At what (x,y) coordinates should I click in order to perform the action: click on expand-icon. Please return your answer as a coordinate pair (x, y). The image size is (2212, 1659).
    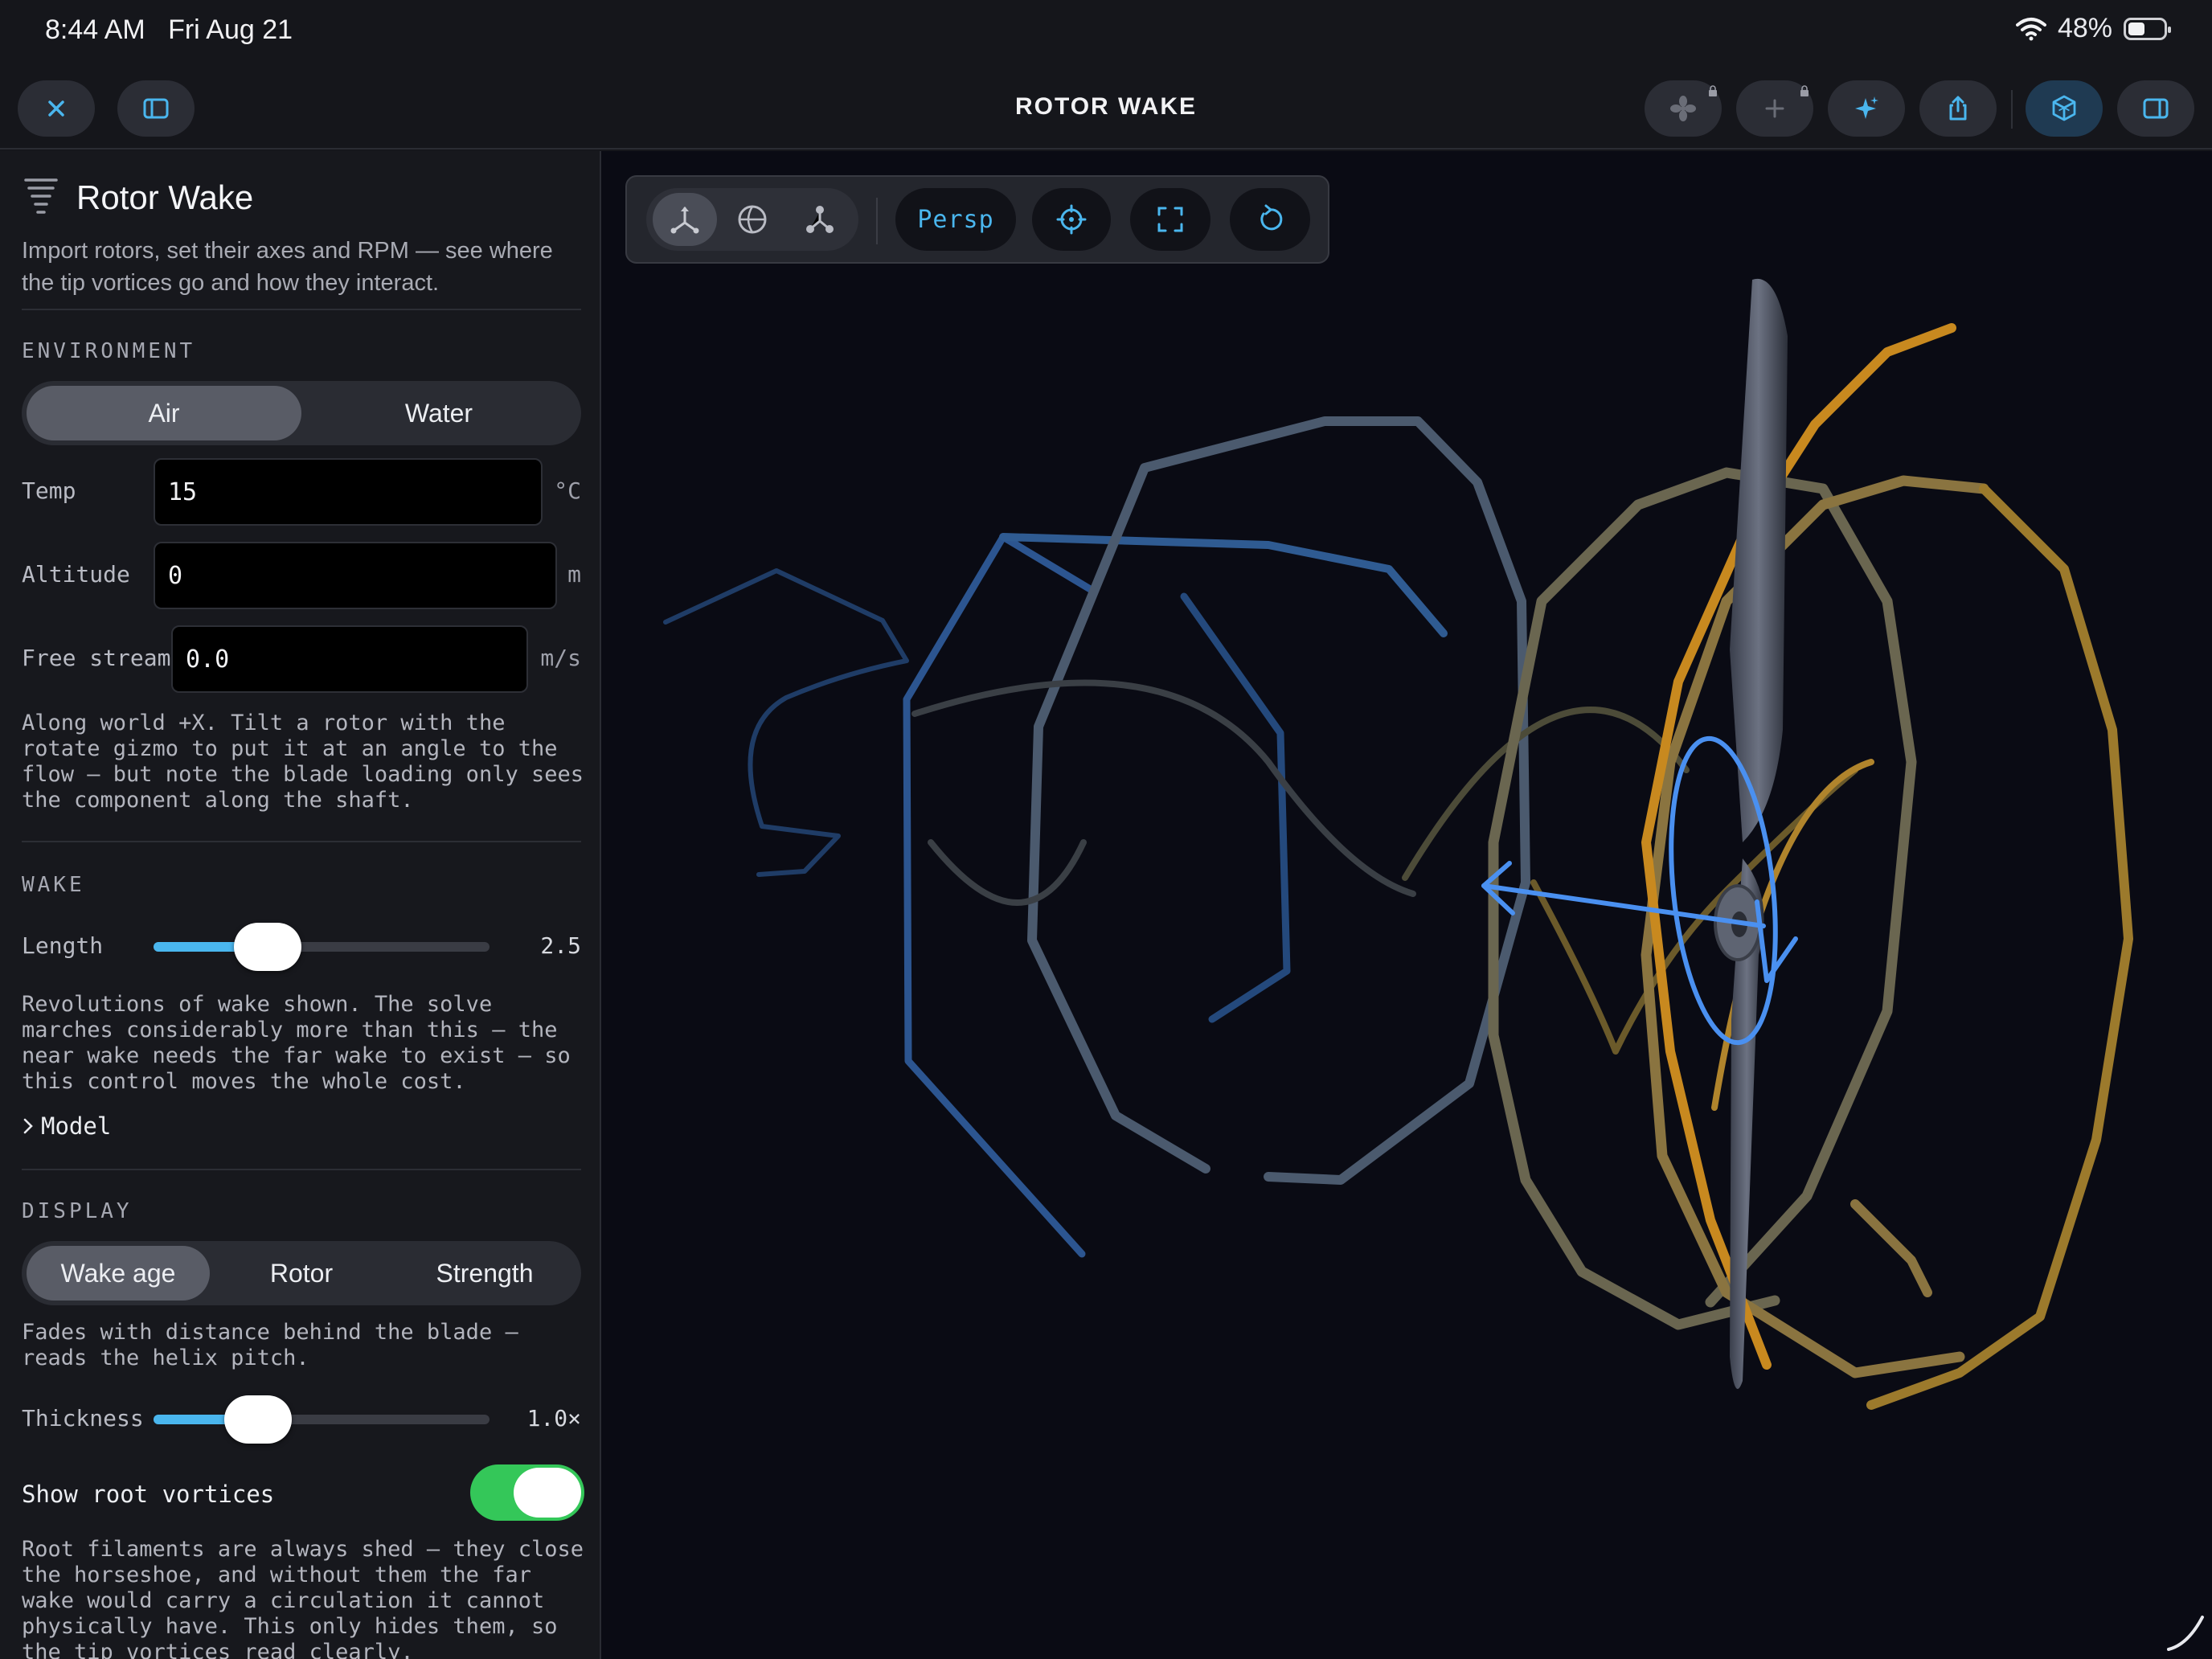
    Looking at the image, I should click on (1170, 219).